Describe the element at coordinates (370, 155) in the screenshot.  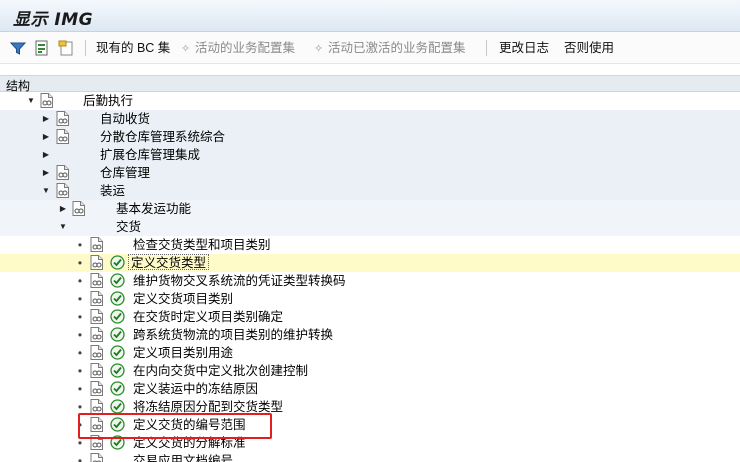
I see `tree-row: ▶ 扩展仓库管理集成` at that location.